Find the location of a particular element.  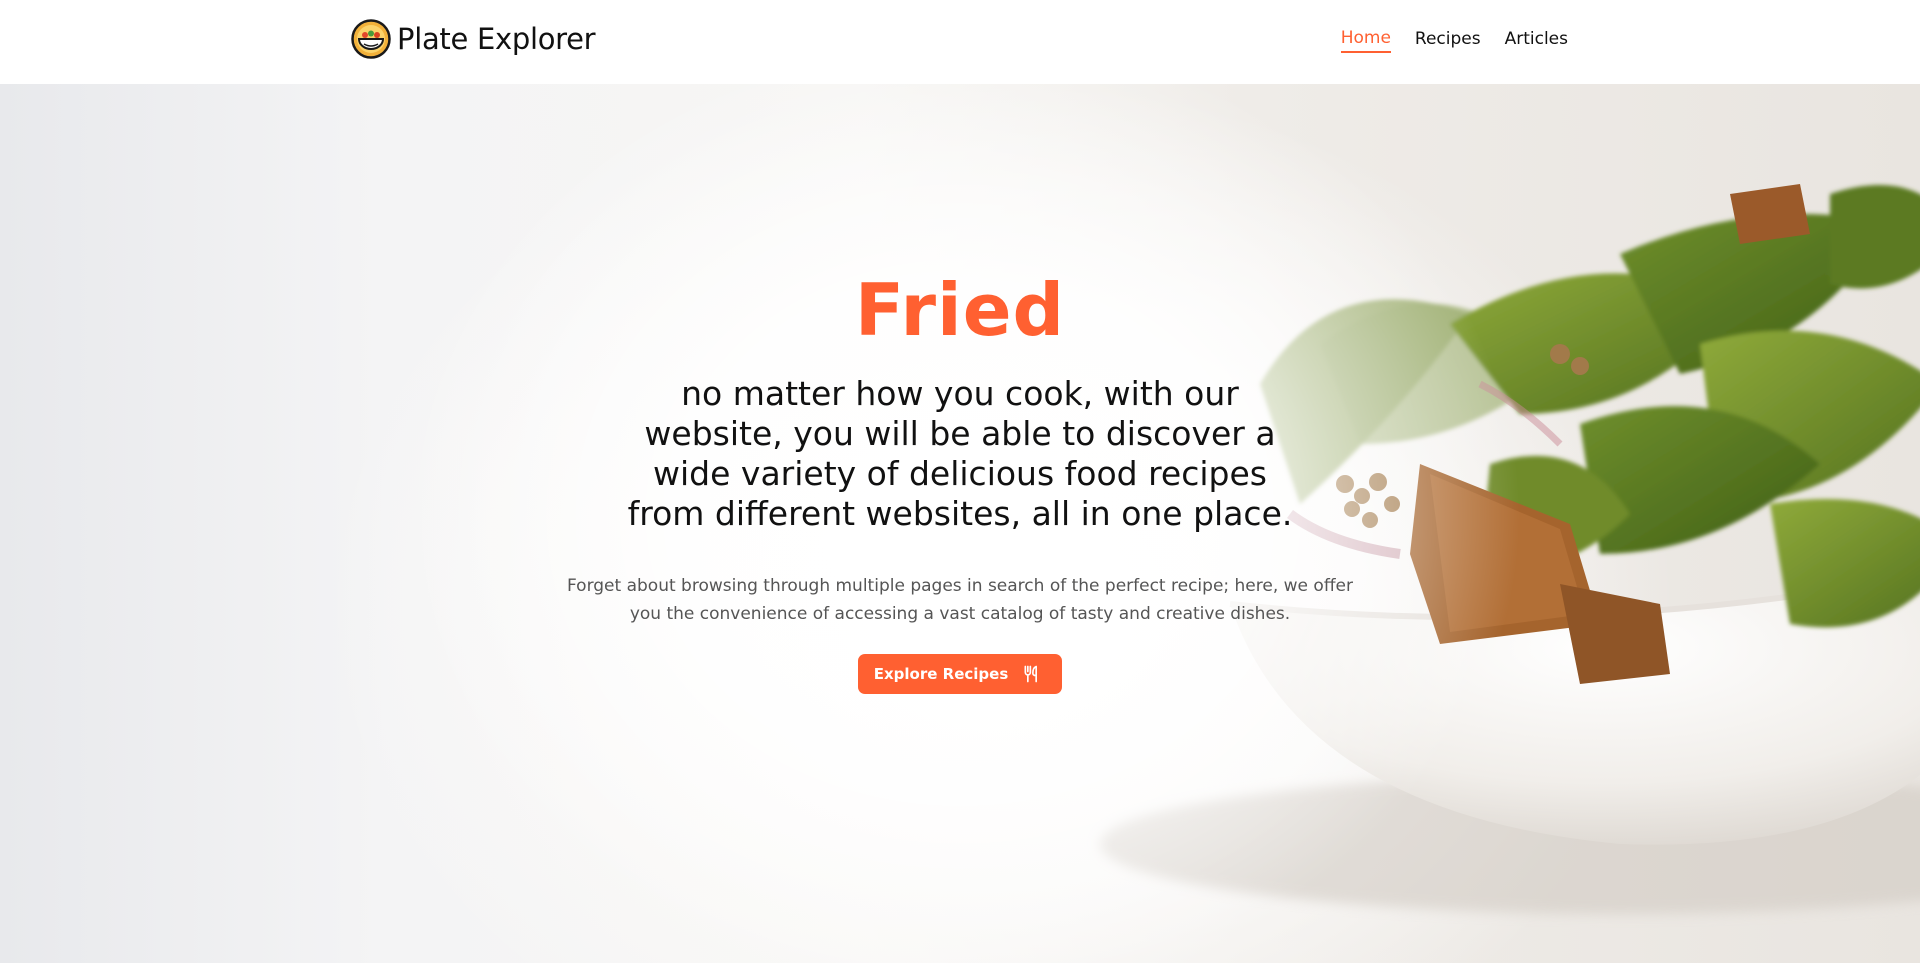

brand-home-link: Plate Explorer is located at coordinates (473, 39).